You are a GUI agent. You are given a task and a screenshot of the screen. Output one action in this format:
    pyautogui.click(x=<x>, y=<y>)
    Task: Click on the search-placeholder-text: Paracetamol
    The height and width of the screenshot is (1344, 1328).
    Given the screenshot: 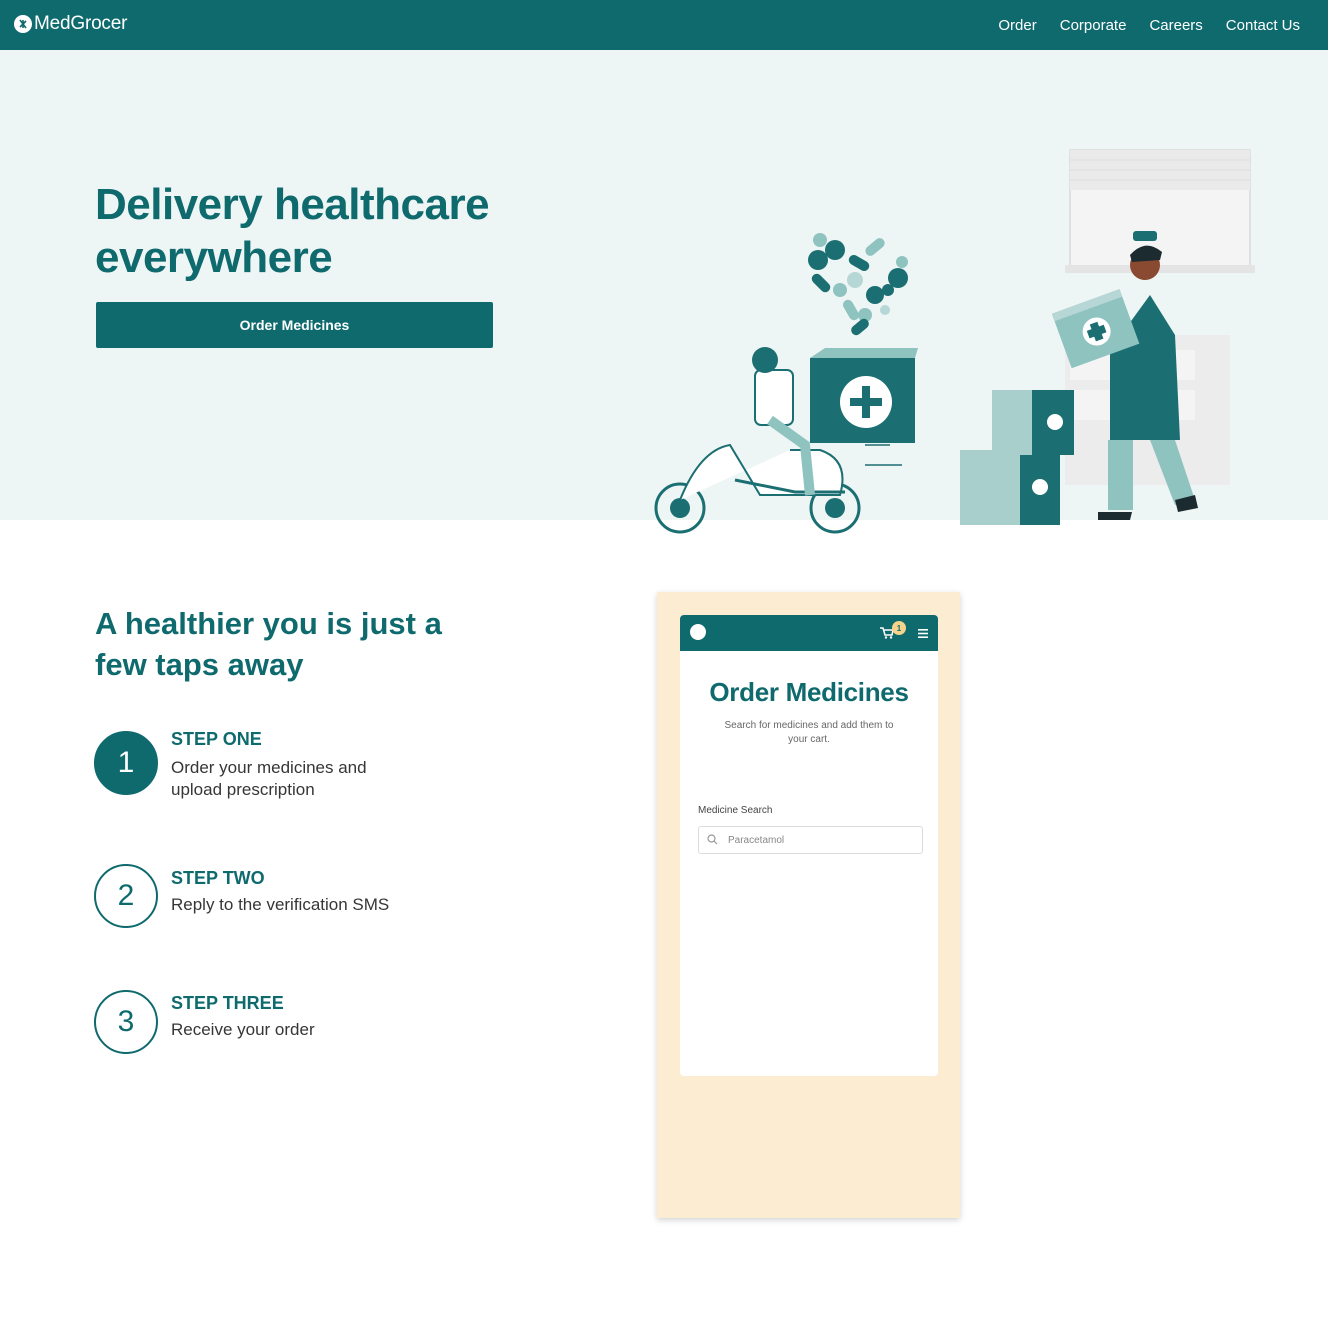 What is the action you would take?
    pyautogui.click(x=756, y=840)
    